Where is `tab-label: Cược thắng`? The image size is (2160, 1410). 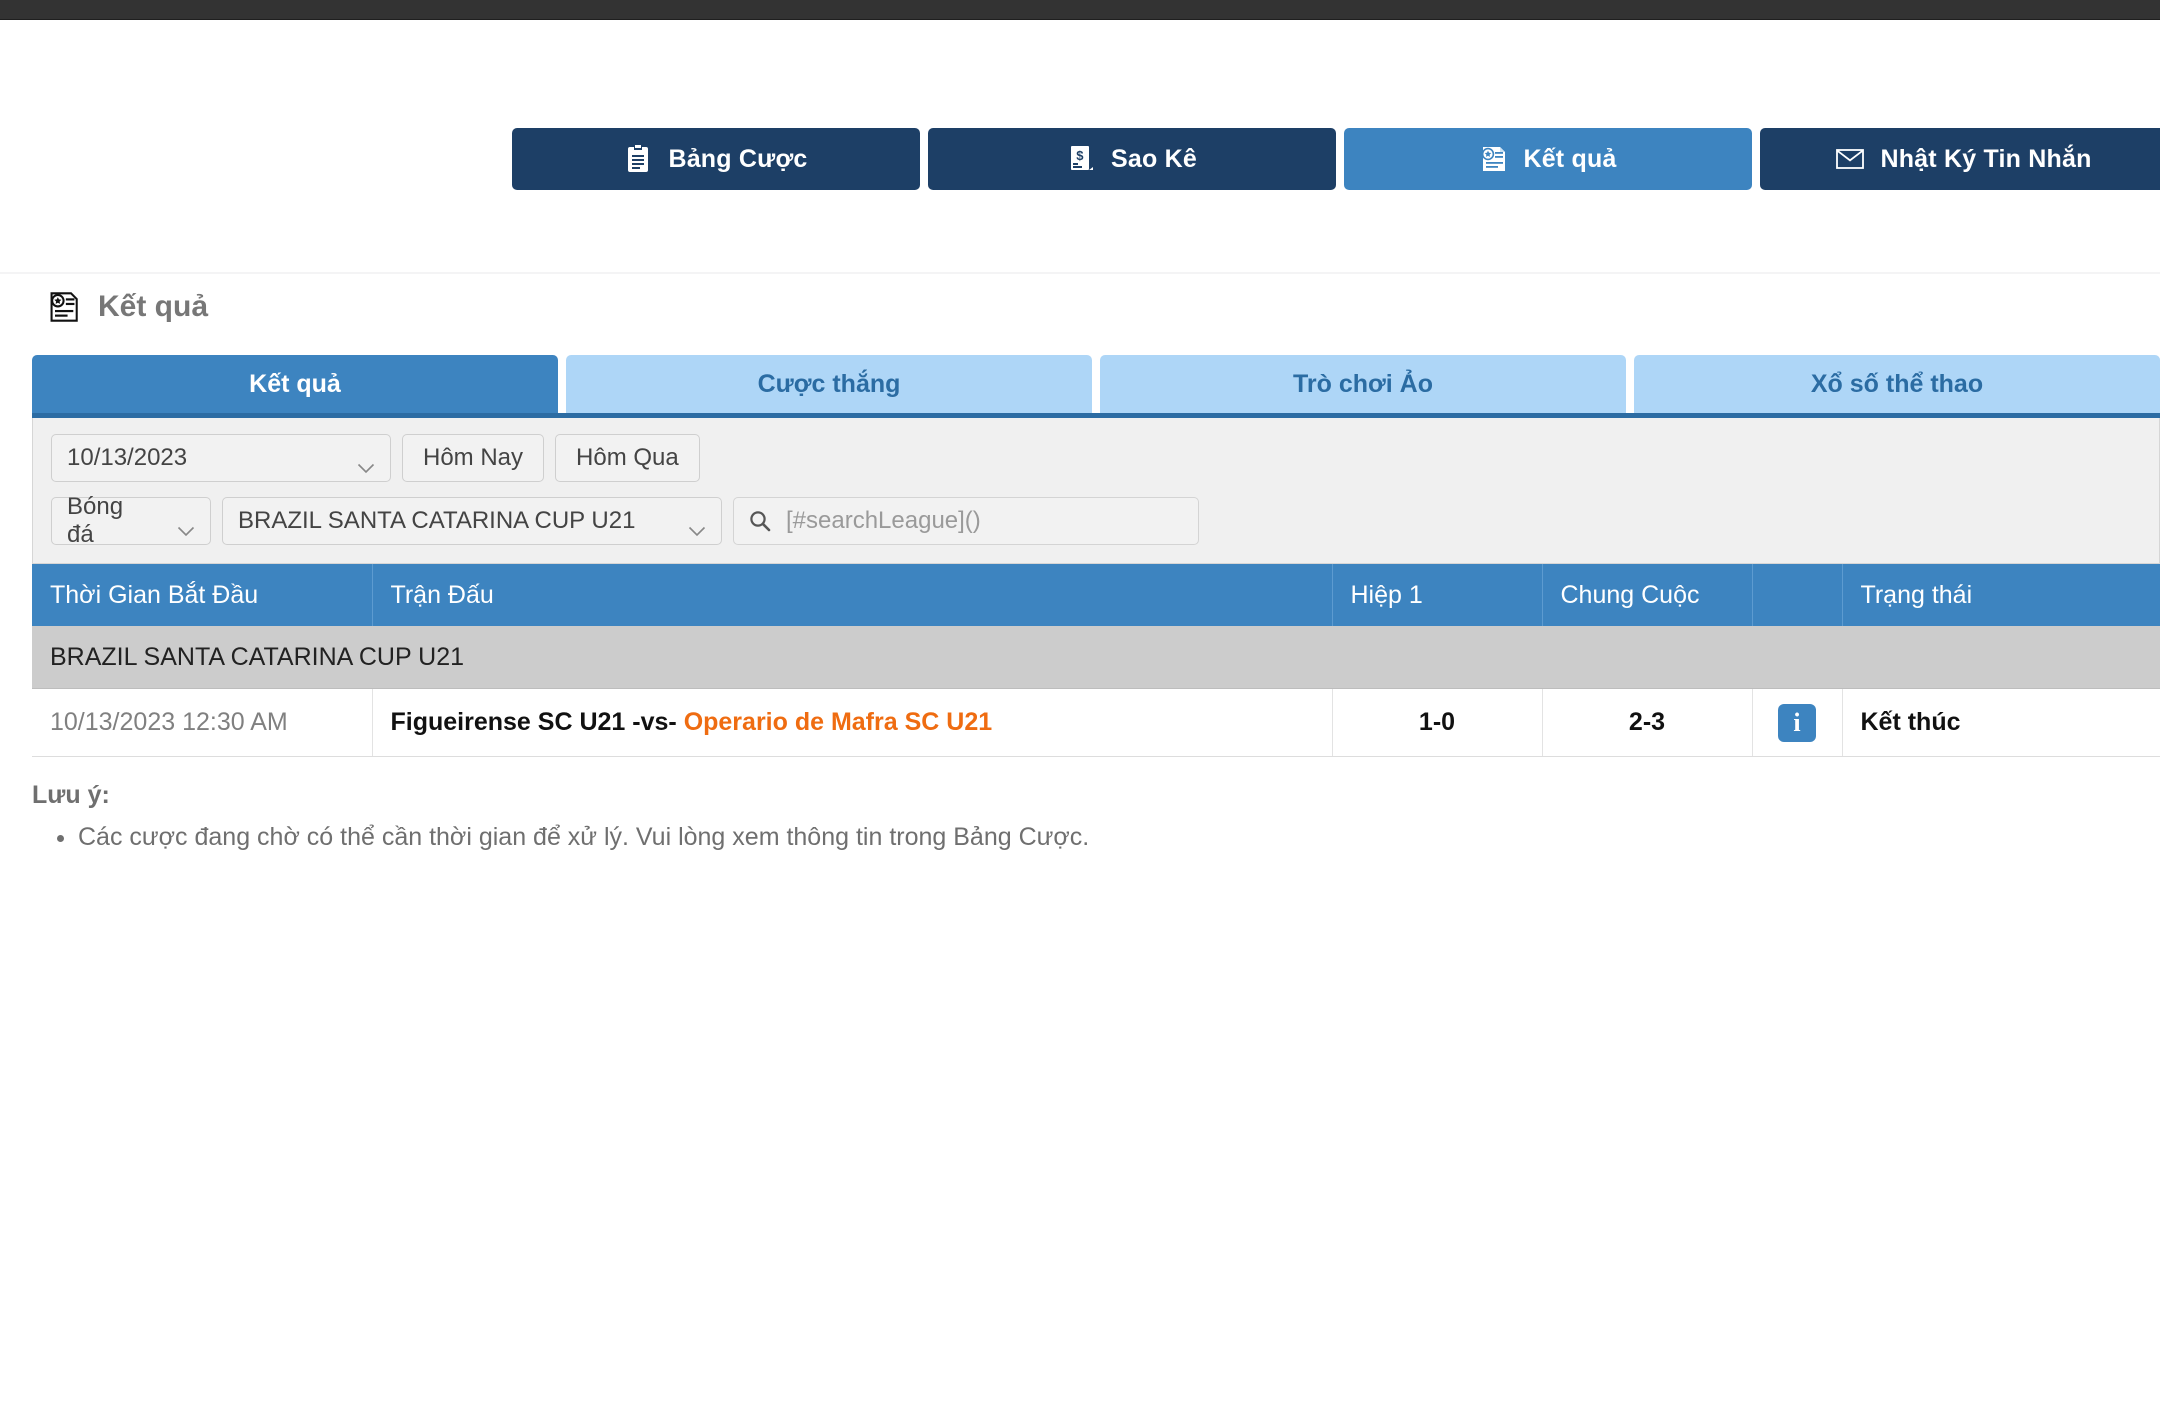
tab-label: Cược thắng is located at coordinates (829, 383).